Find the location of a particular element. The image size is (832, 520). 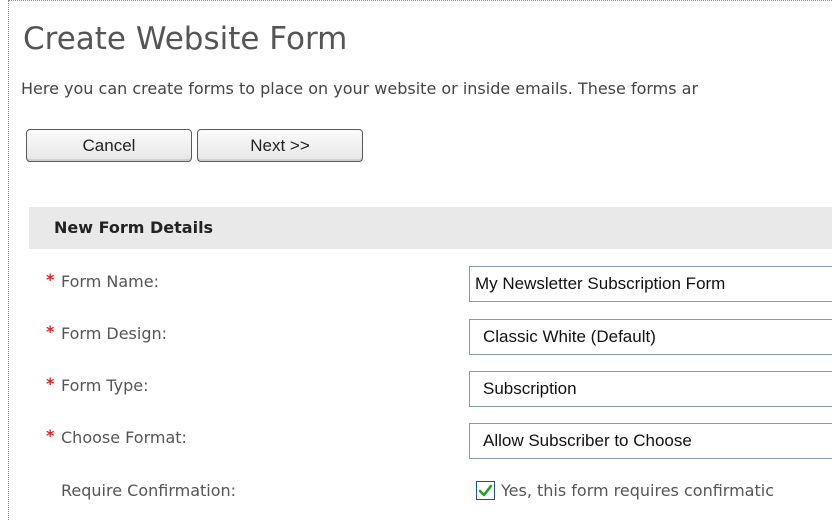

section-header: New Form Details is located at coordinates (430, 228).